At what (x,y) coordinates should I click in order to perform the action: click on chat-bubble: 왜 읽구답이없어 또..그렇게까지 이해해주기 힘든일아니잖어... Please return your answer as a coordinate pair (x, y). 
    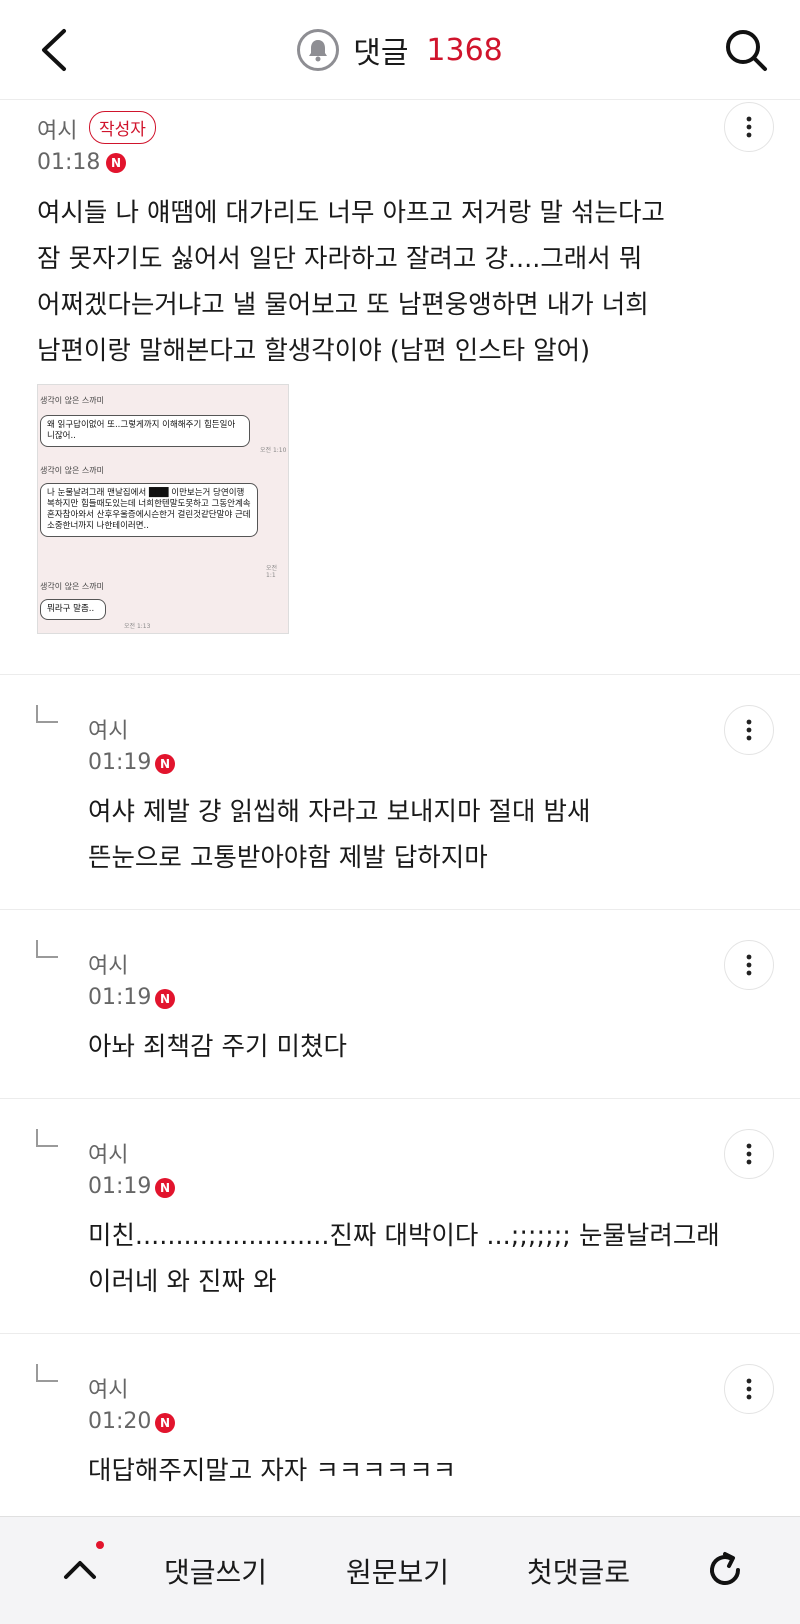
    Looking at the image, I should click on (145, 431).